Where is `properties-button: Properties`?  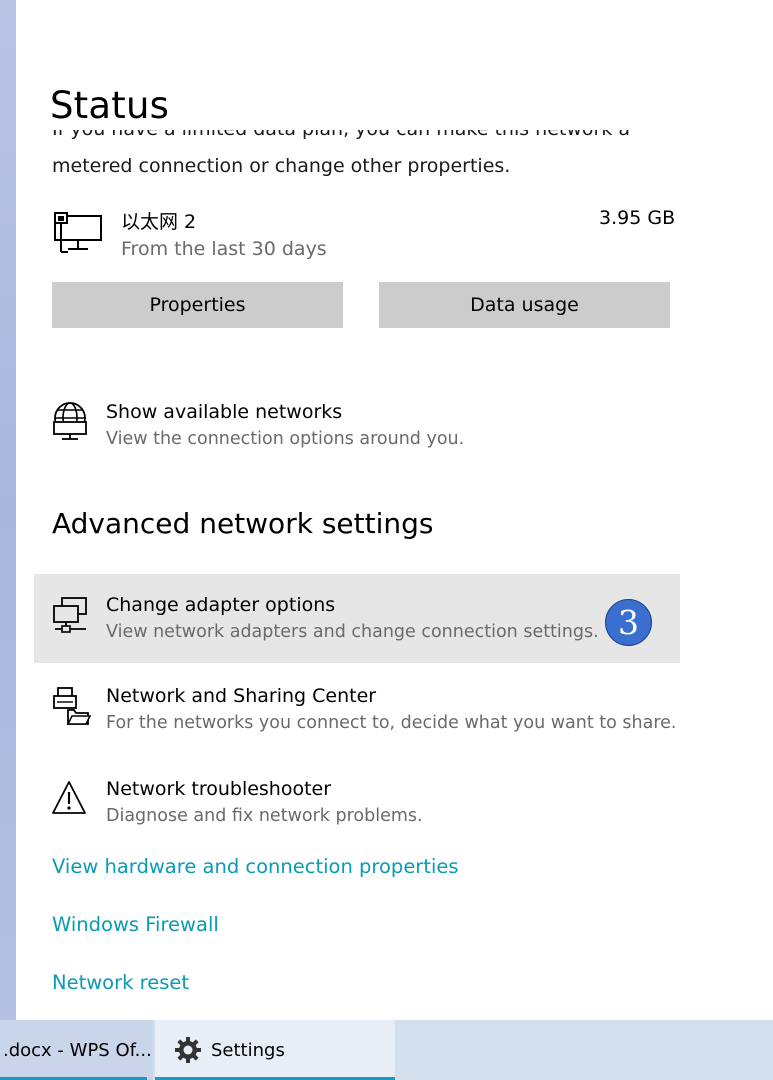 properties-button: Properties is located at coordinates (197, 305).